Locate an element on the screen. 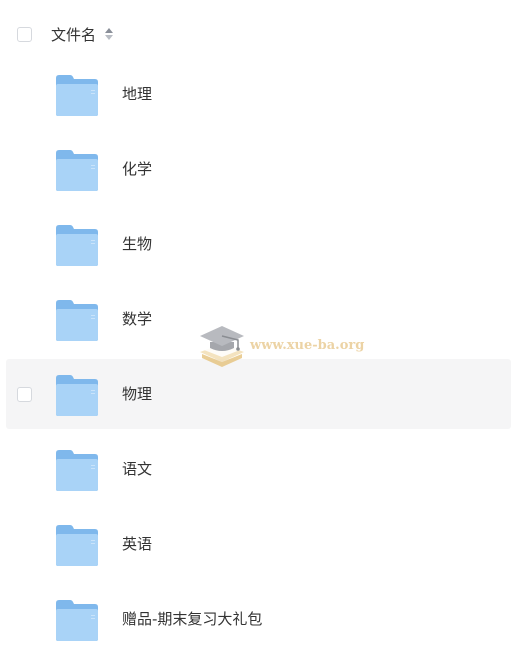 Image resolution: width=511 pixels, height=654 pixels. file-row: 语文 is located at coordinates (258, 469).